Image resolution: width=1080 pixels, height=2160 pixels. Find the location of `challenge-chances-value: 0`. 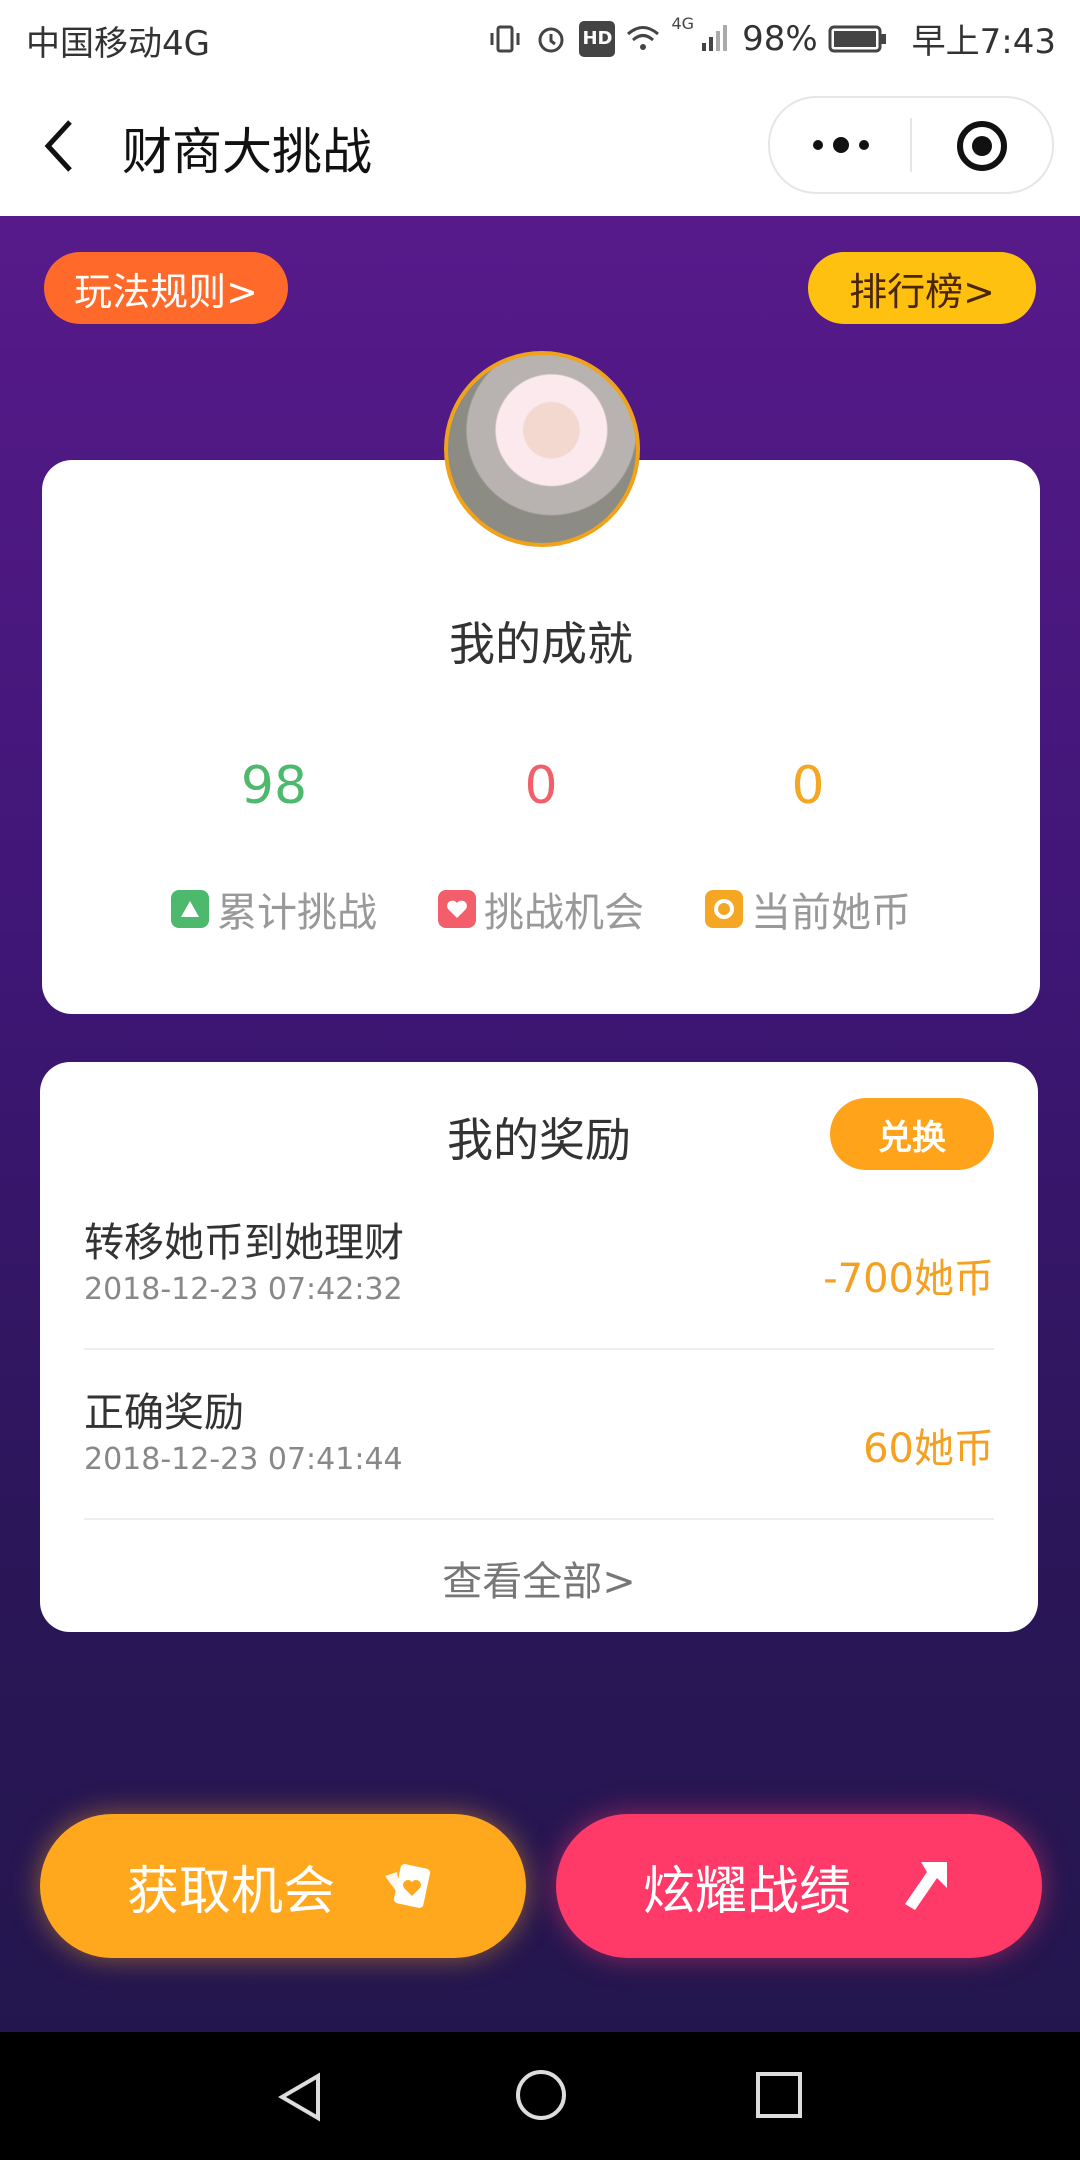

challenge-chances-value: 0 is located at coordinates (541, 786).